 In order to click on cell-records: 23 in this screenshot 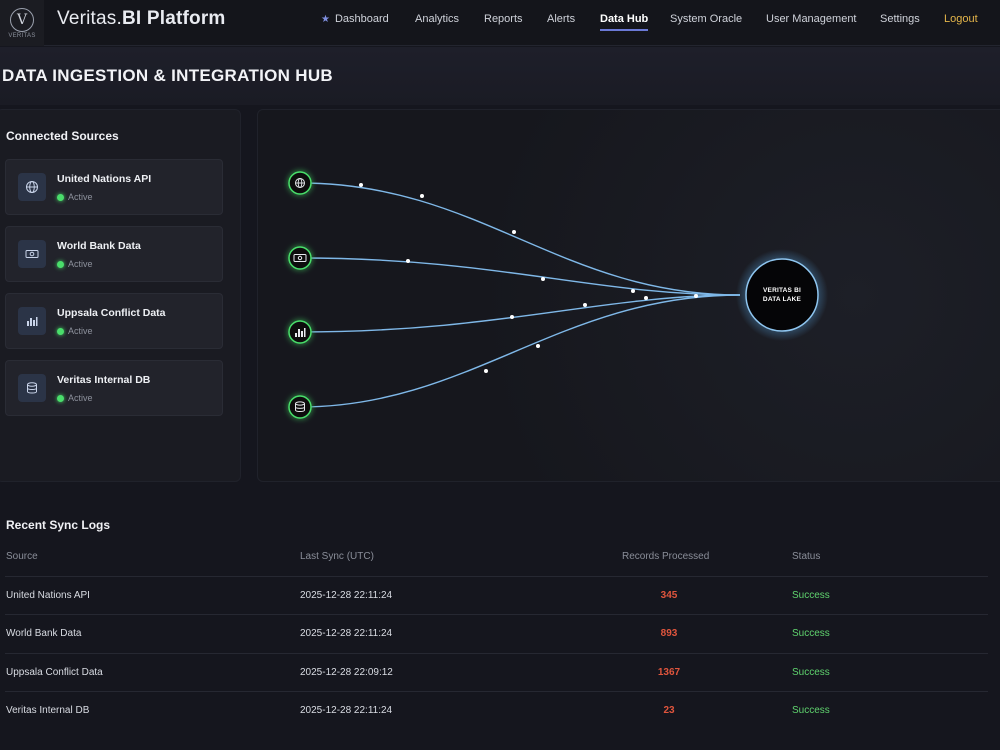, I will do `click(669, 710)`.